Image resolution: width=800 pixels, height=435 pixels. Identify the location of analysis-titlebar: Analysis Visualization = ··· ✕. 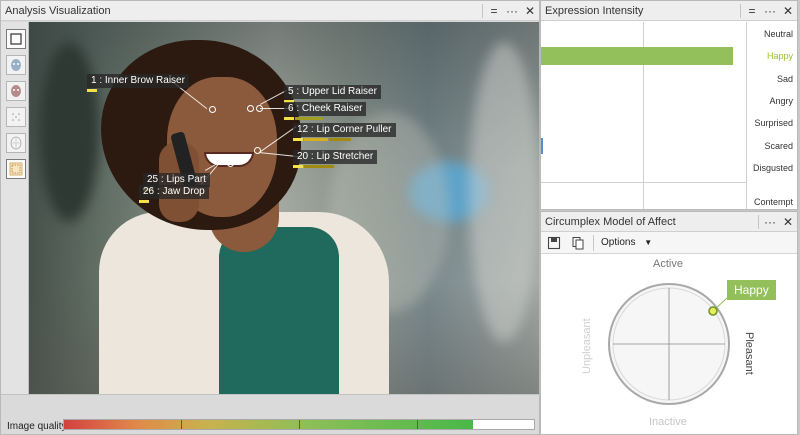
(270, 11).